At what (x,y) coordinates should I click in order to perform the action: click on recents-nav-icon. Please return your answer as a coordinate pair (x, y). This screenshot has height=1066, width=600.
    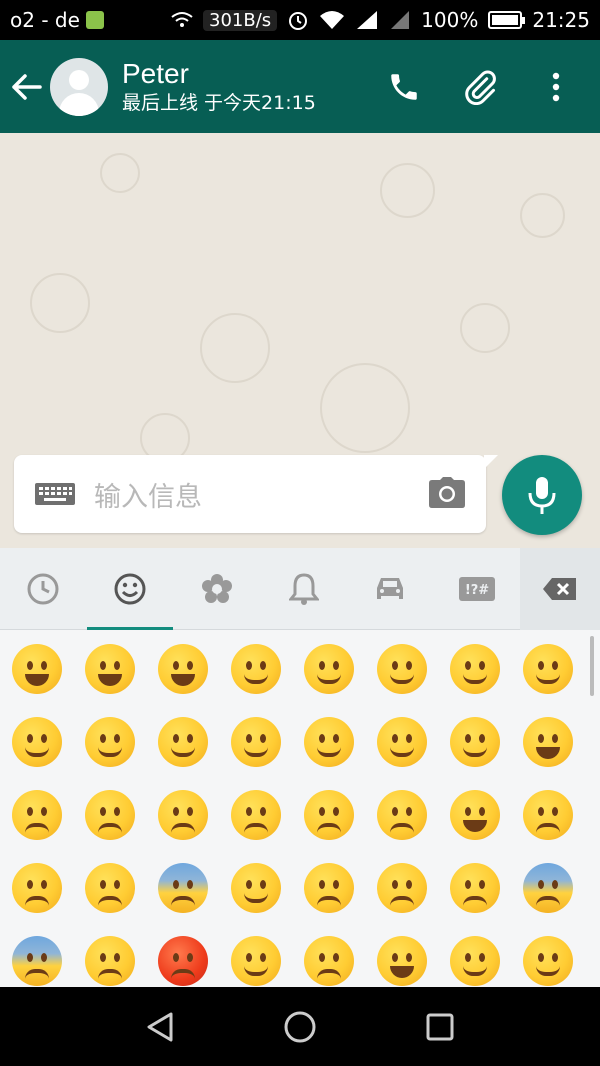
    Looking at the image, I should click on (440, 1026).